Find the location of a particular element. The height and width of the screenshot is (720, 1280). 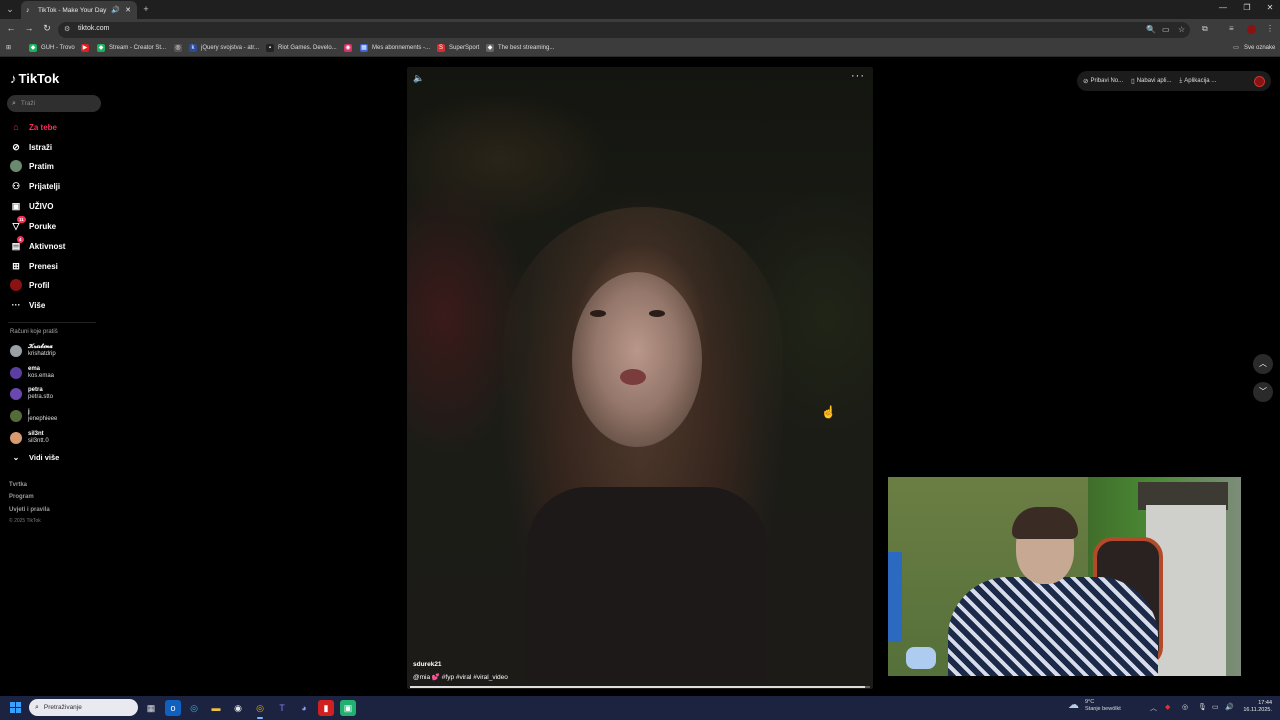

nav-activity: ▤ 4 Aktivnost is located at coordinates (37, 244).